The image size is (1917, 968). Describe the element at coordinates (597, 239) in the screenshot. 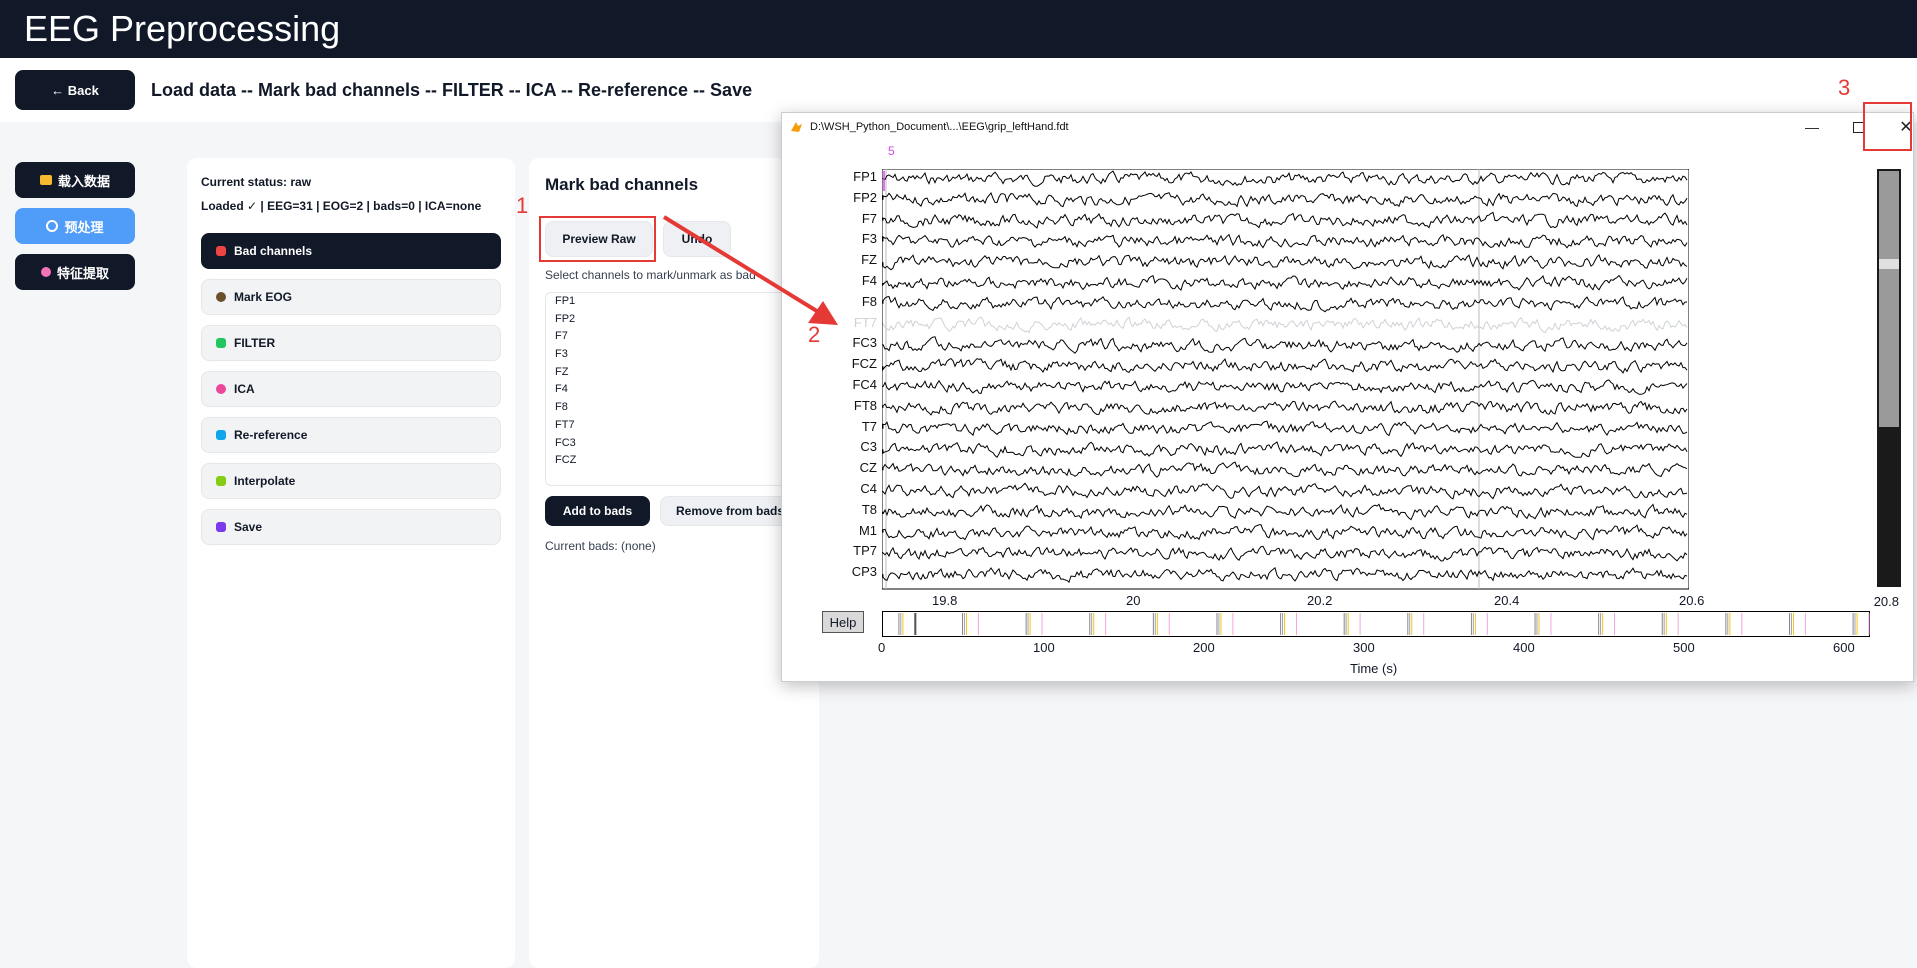

I see `highlight-box-preview` at that location.